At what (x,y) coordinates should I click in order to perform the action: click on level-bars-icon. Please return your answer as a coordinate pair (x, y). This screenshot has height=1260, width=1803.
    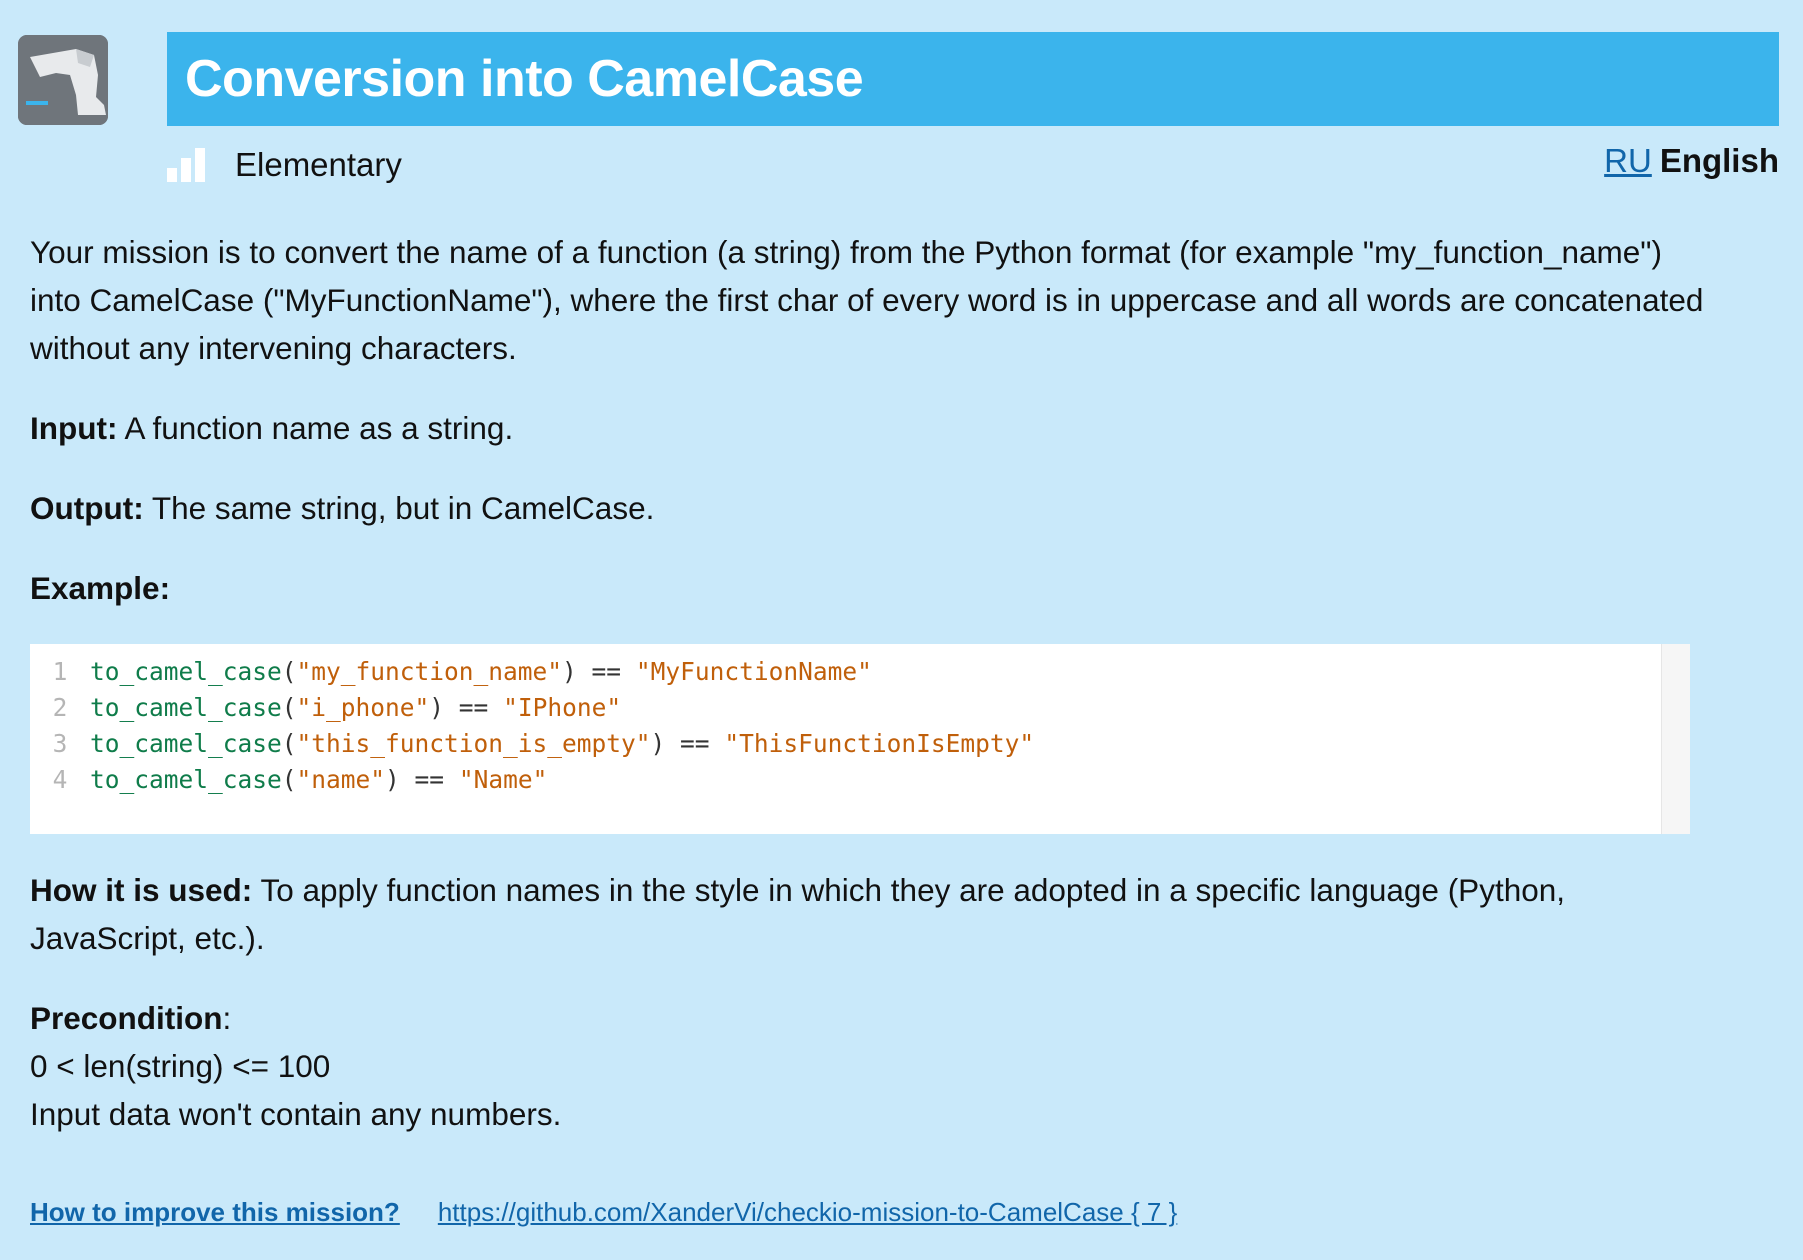
    Looking at the image, I should click on (186, 165).